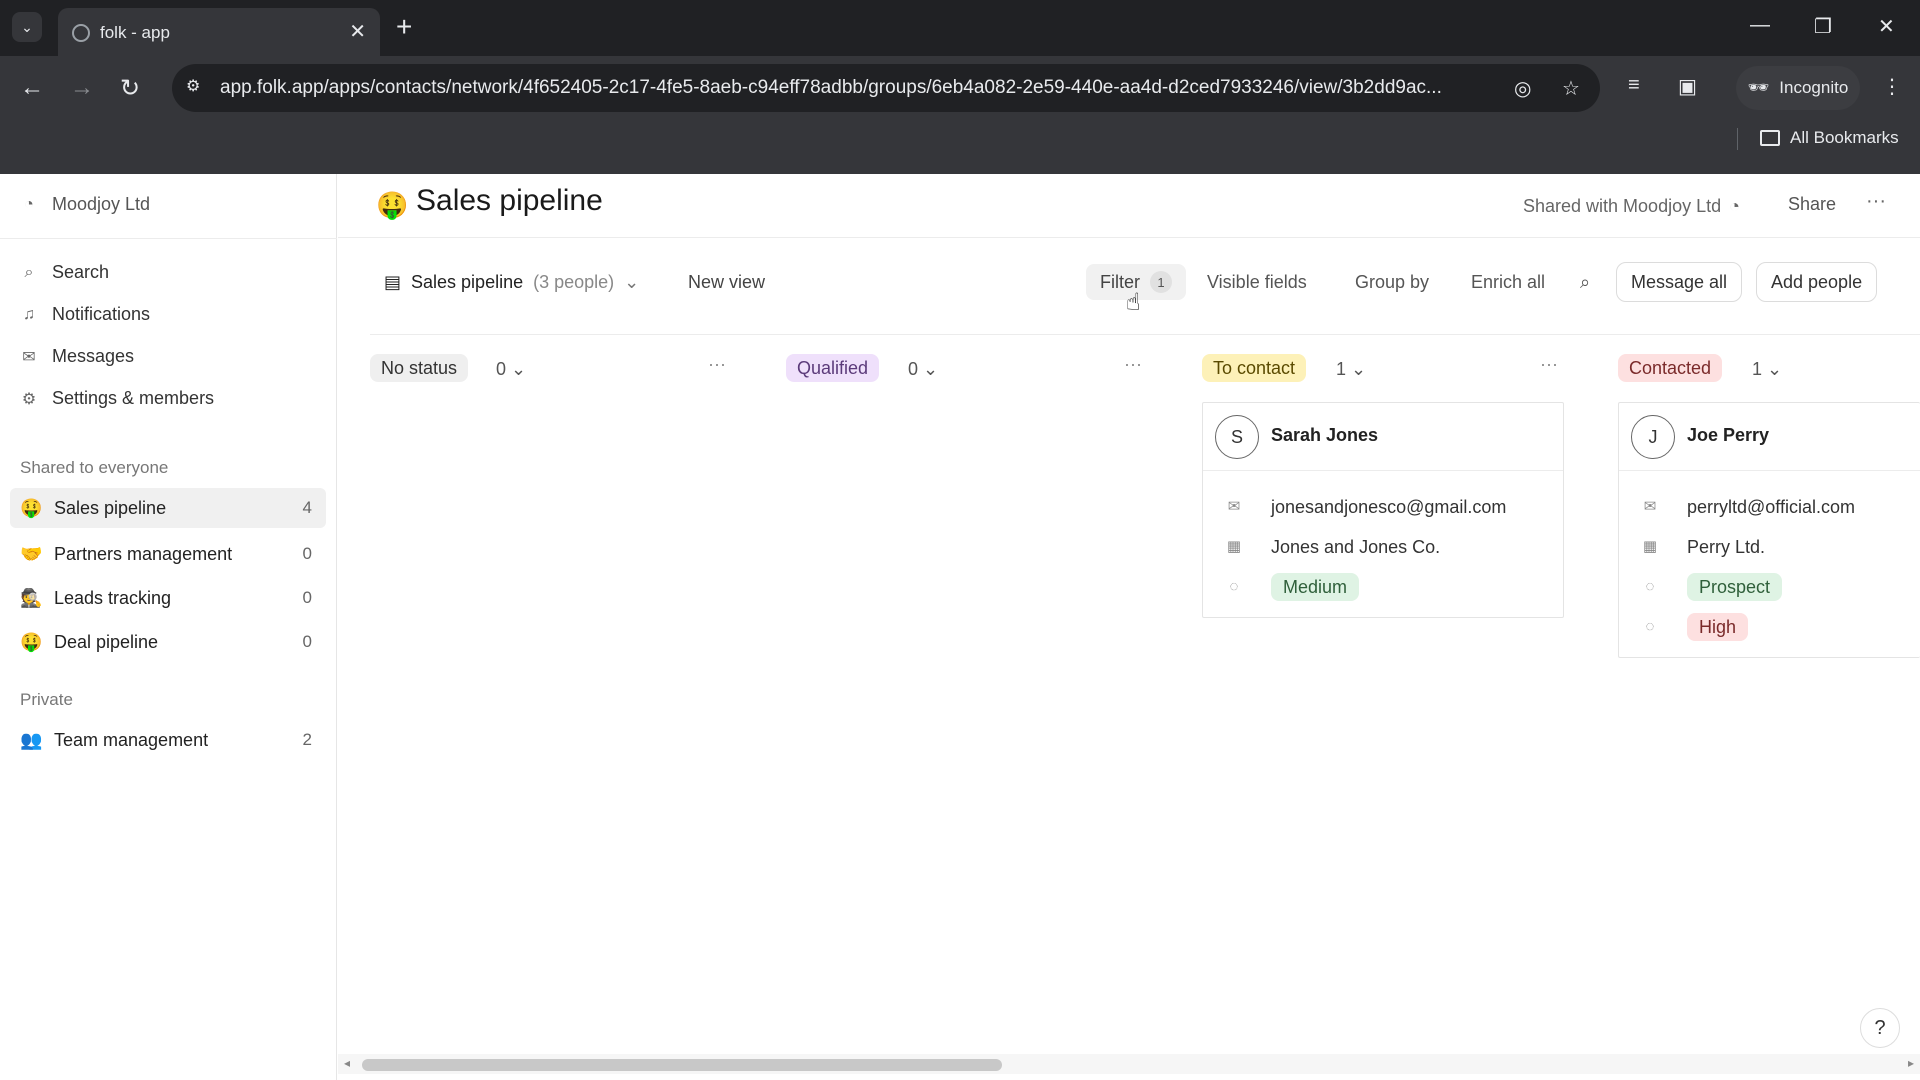  What do you see at coordinates (1679, 282) in the screenshot?
I see `message-all-button: Message all` at bounding box center [1679, 282].